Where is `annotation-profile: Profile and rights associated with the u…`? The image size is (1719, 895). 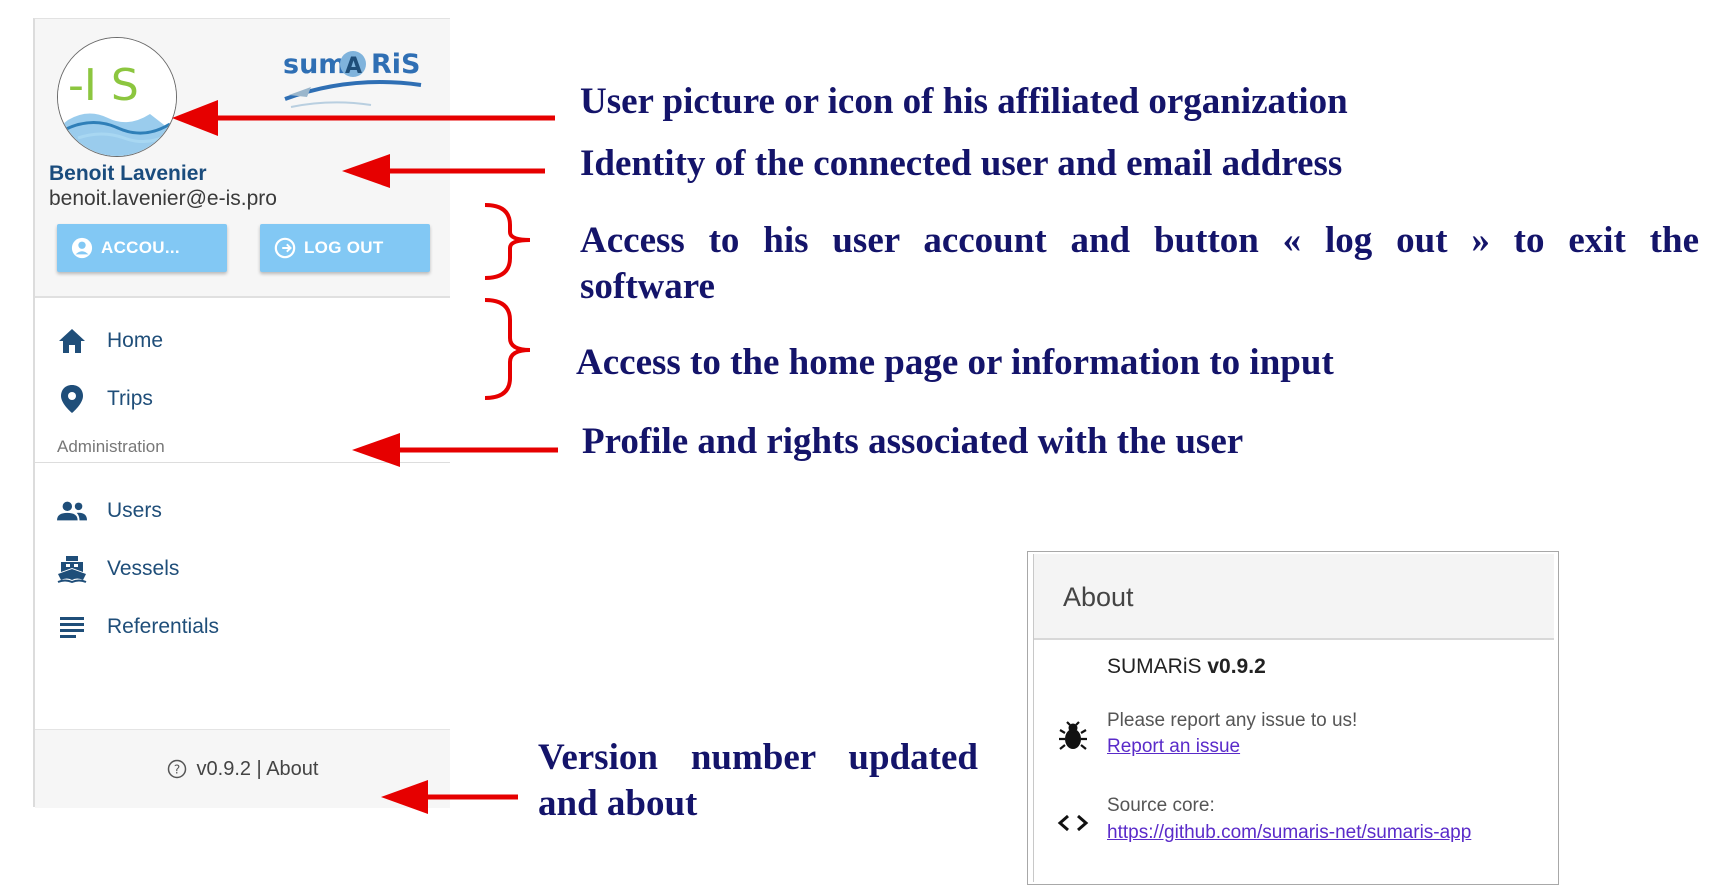
annotation-profile: Profile and rights associated with the u… is located at coordinates (913, 441).